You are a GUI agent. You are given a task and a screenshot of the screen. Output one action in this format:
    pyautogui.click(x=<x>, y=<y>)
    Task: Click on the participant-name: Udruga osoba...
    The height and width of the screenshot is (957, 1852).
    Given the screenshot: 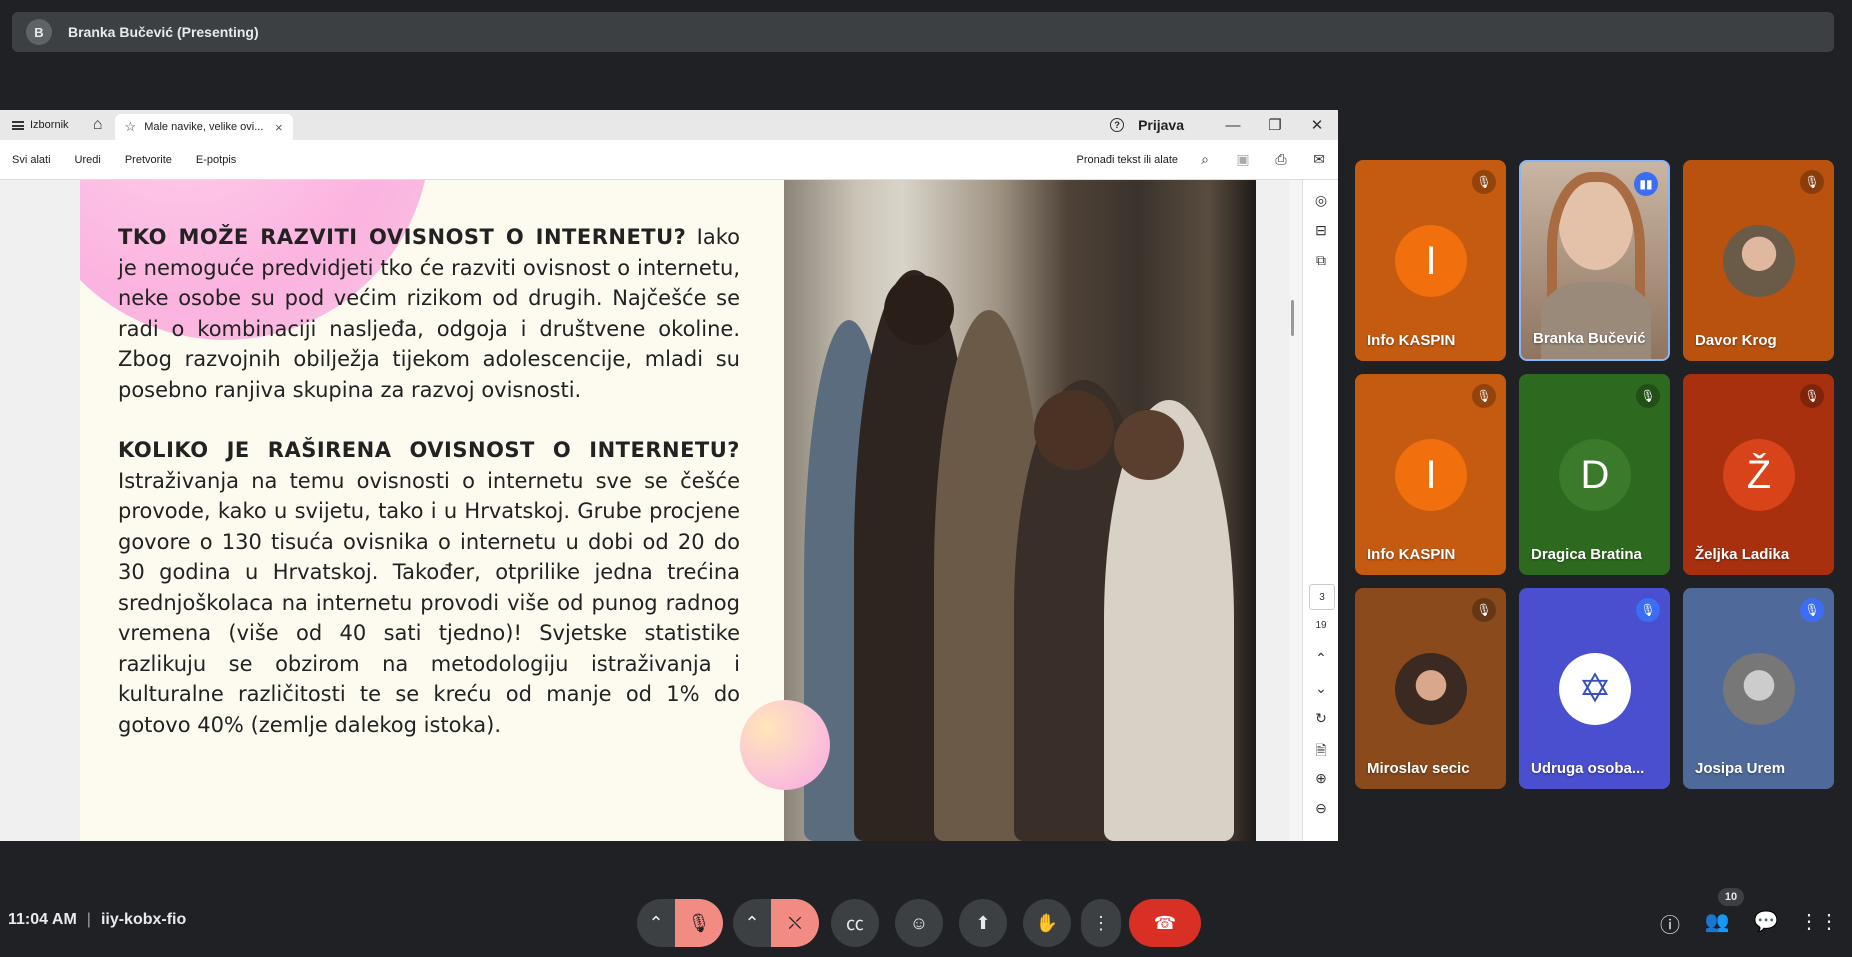 What is the action you would take?
    pyautogui.click(x=1588, y=768)
    